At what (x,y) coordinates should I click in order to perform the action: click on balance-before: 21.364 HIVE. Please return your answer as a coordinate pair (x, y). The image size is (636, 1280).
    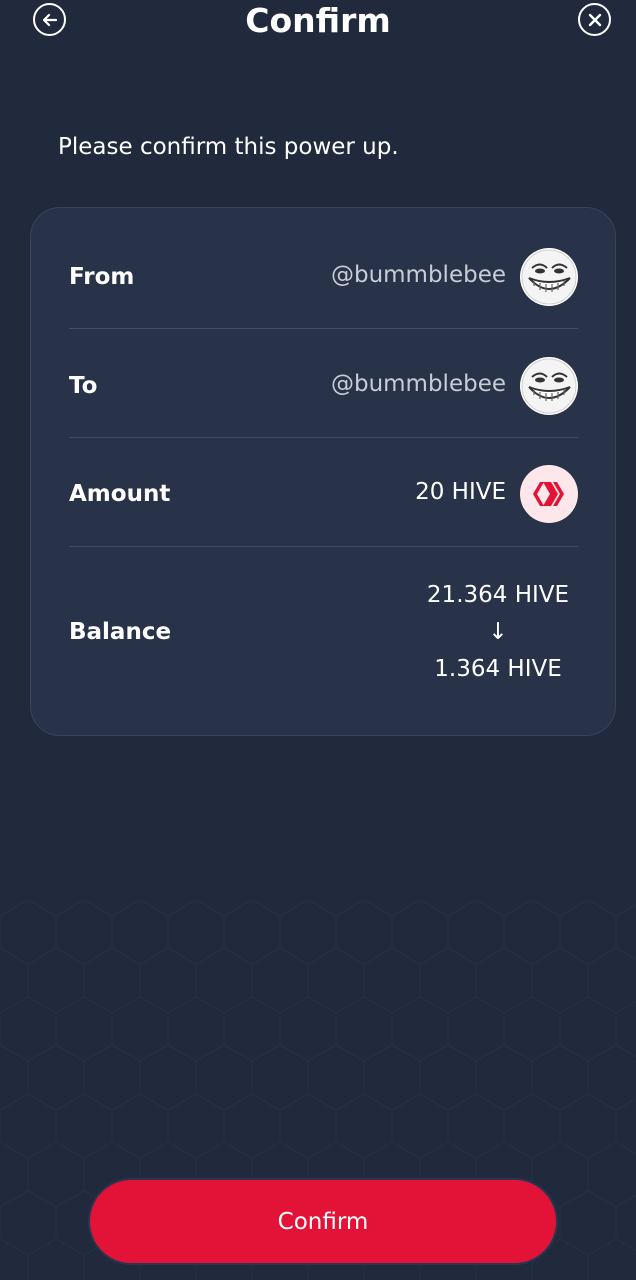
    Looking at the image, I should click on (498, 595).